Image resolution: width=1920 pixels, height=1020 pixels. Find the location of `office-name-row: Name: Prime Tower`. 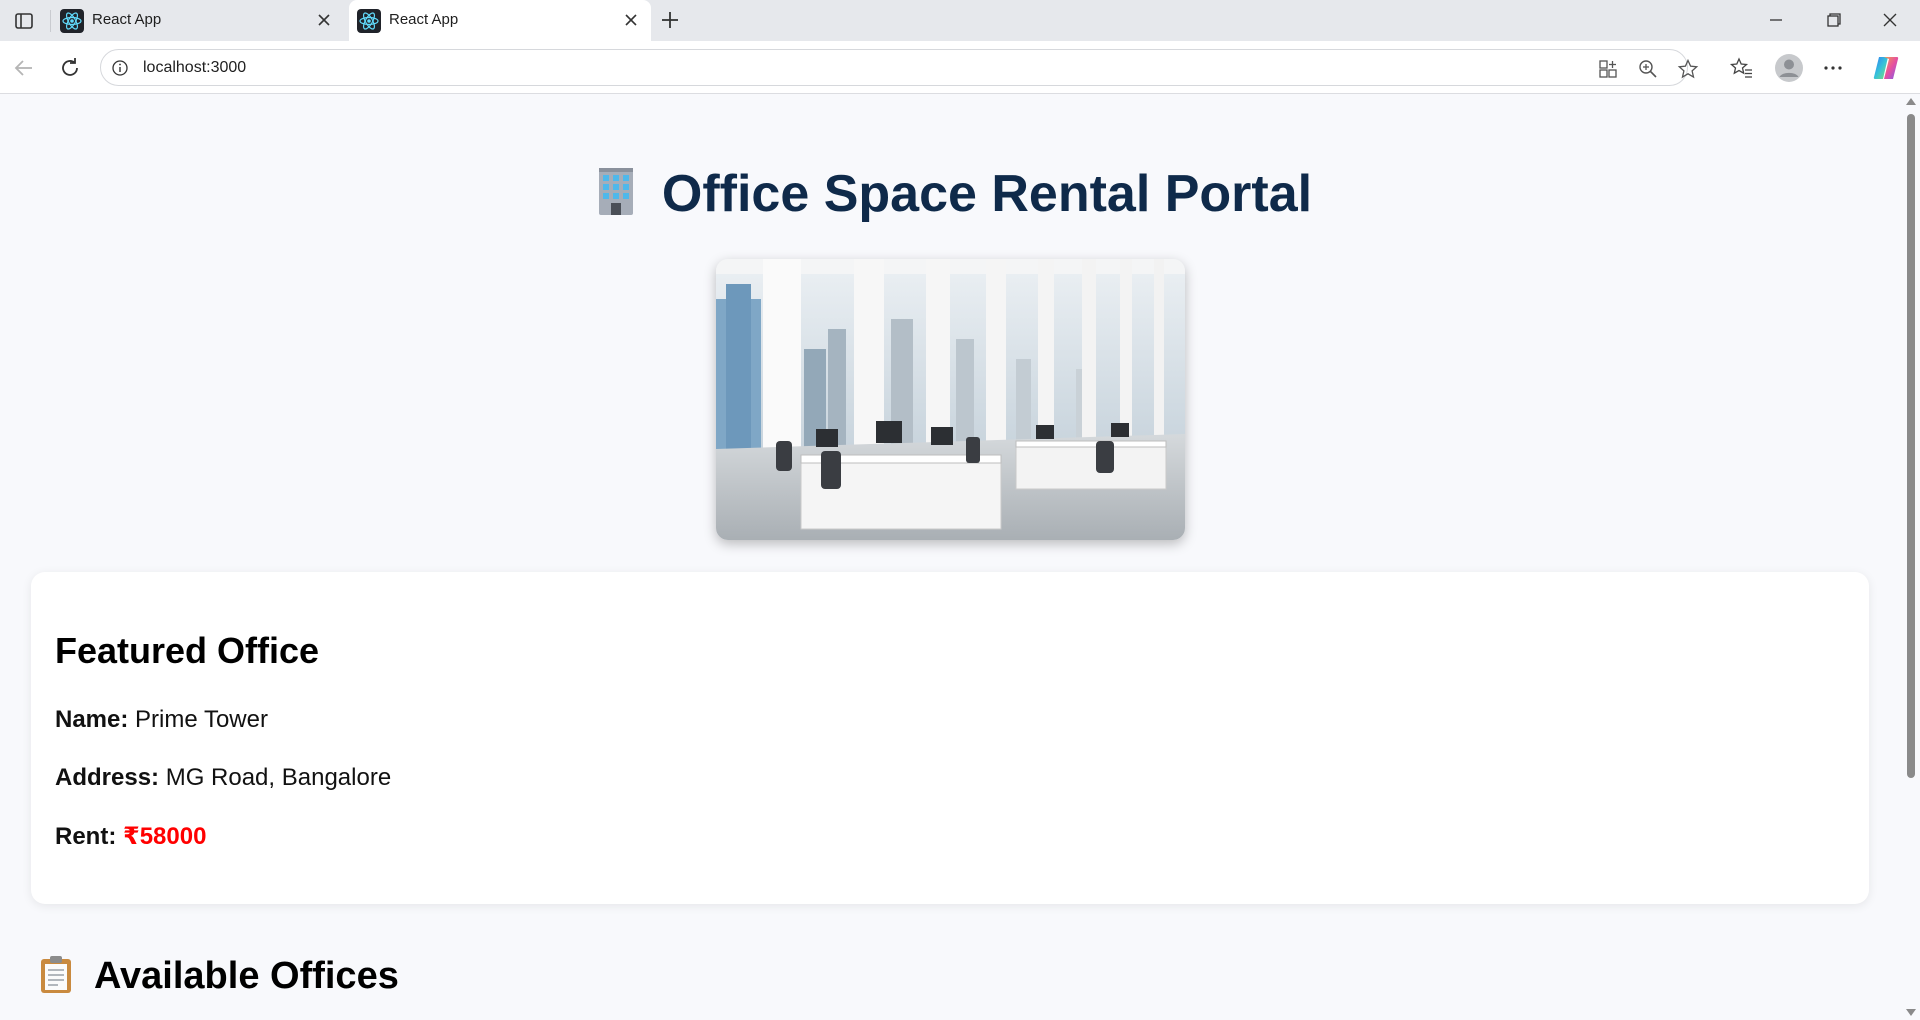

office-name-row: Name: Prime Tower is located at coordinates (161, 720).